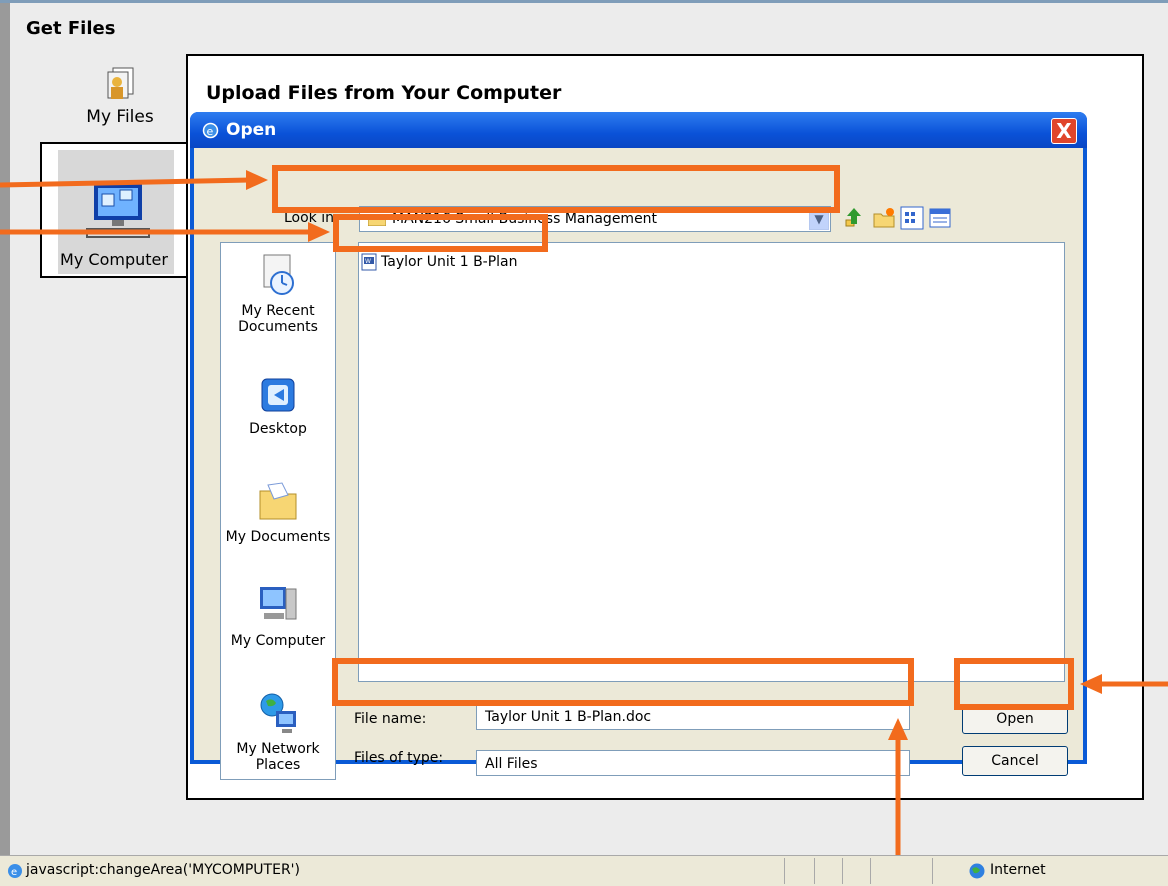 This screenshot has width=1168, height=886. What do you see at coordinates (257, 180) in the screenshot?
I see `arrow-head-look-in` at bounding box center [257, 180].